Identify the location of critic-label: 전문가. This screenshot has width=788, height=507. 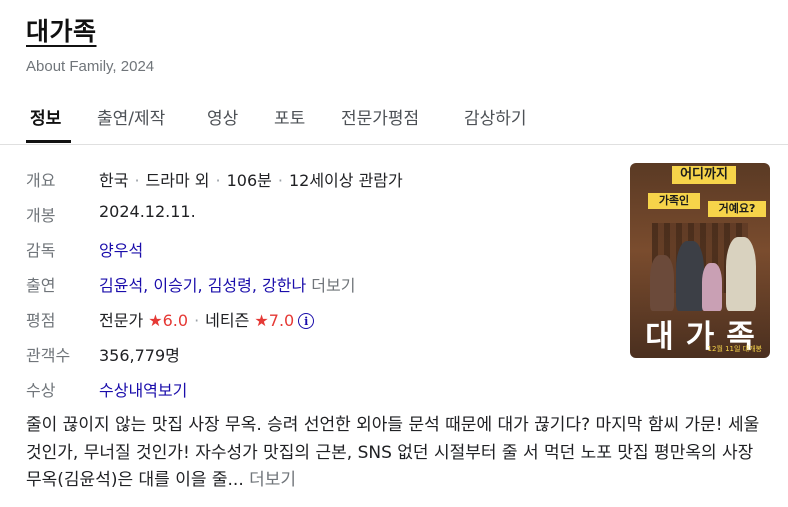
(121, 320).